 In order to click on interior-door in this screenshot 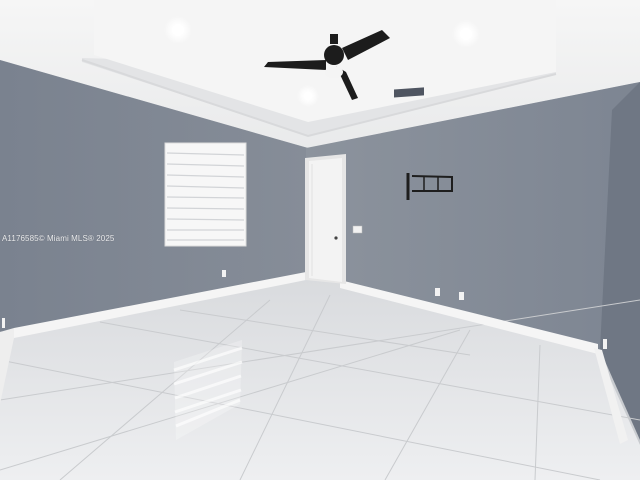, I will do `click(325, 219)`.